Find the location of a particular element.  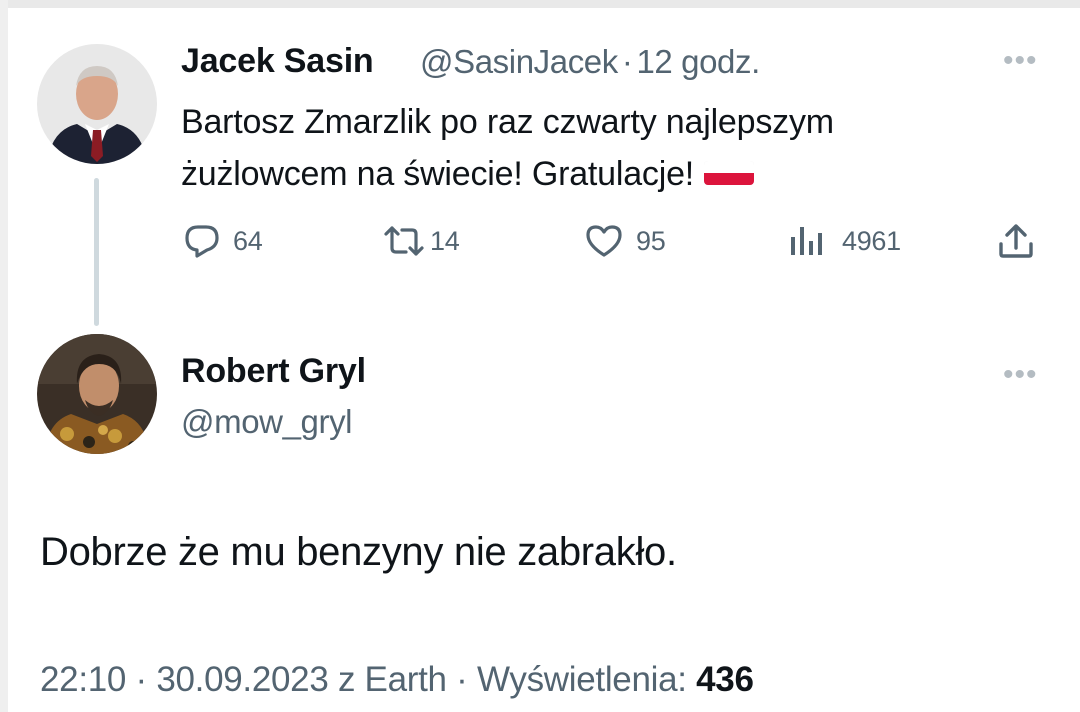

avatar-jacek-sasin is located at coordinates (97, 104).